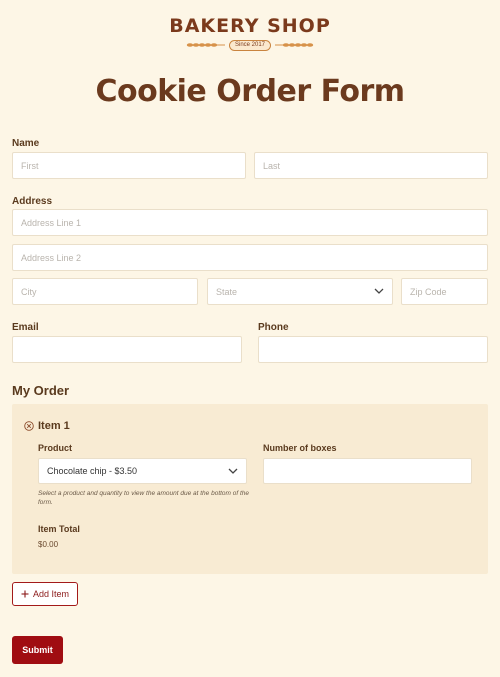 The image size is (500, 677). I want to click on email-field, so click(127, 349).